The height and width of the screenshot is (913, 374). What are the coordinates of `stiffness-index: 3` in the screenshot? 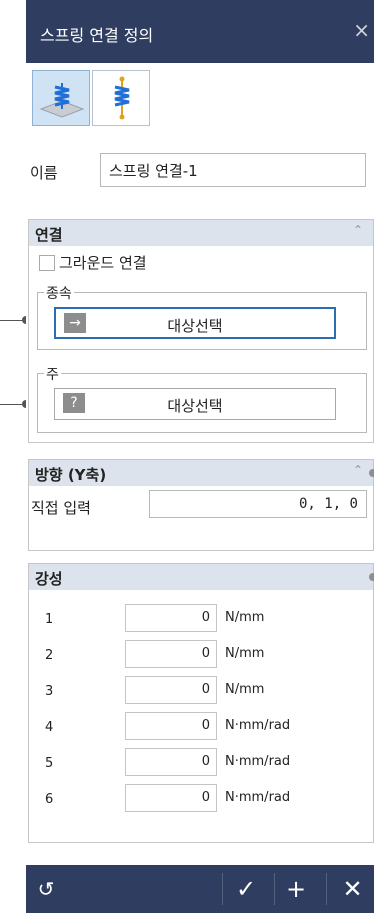 It's located at (49, 691).